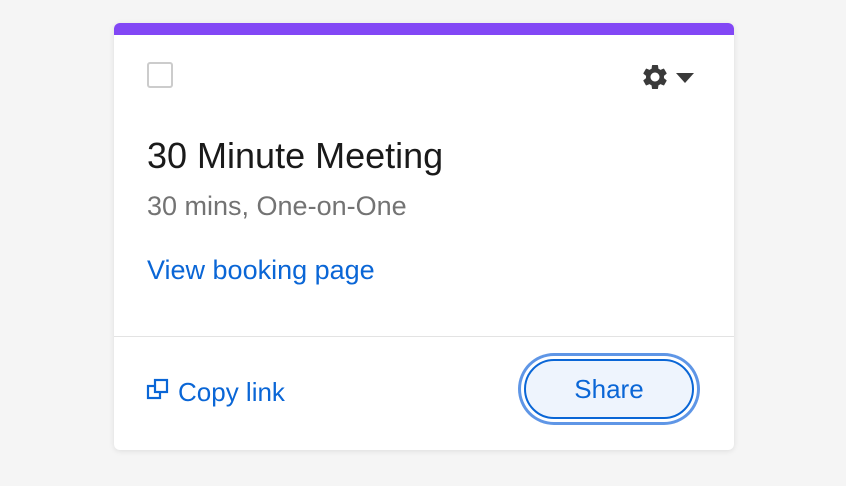  I want to click on copy-link-label: Copy link, so click(231, 392).